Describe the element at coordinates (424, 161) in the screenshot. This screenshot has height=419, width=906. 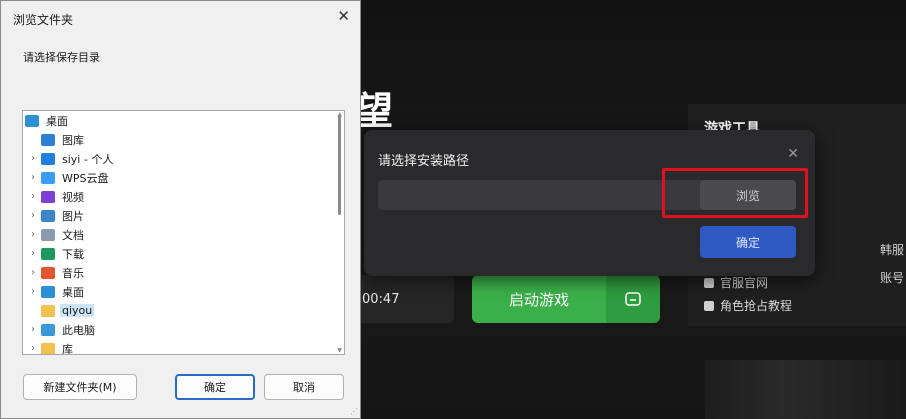
I see `install-dialog-title: 请选择安装路径` at that location.